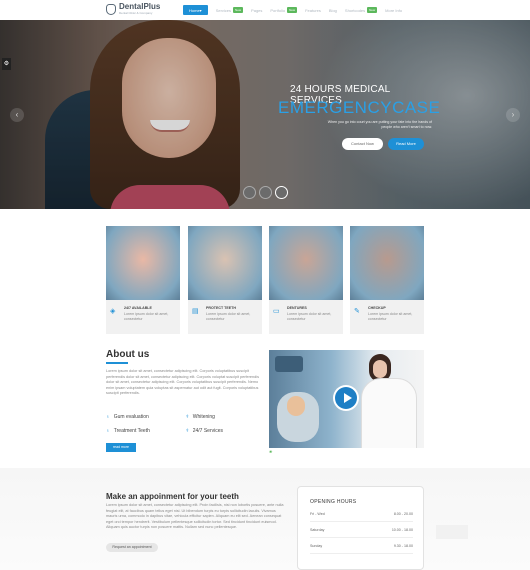 The image size is (530, 570). What do you see at coordinates (276, 311) in the screenshot?
I see `note-icon: ▭` at bounding box center [276, 311].